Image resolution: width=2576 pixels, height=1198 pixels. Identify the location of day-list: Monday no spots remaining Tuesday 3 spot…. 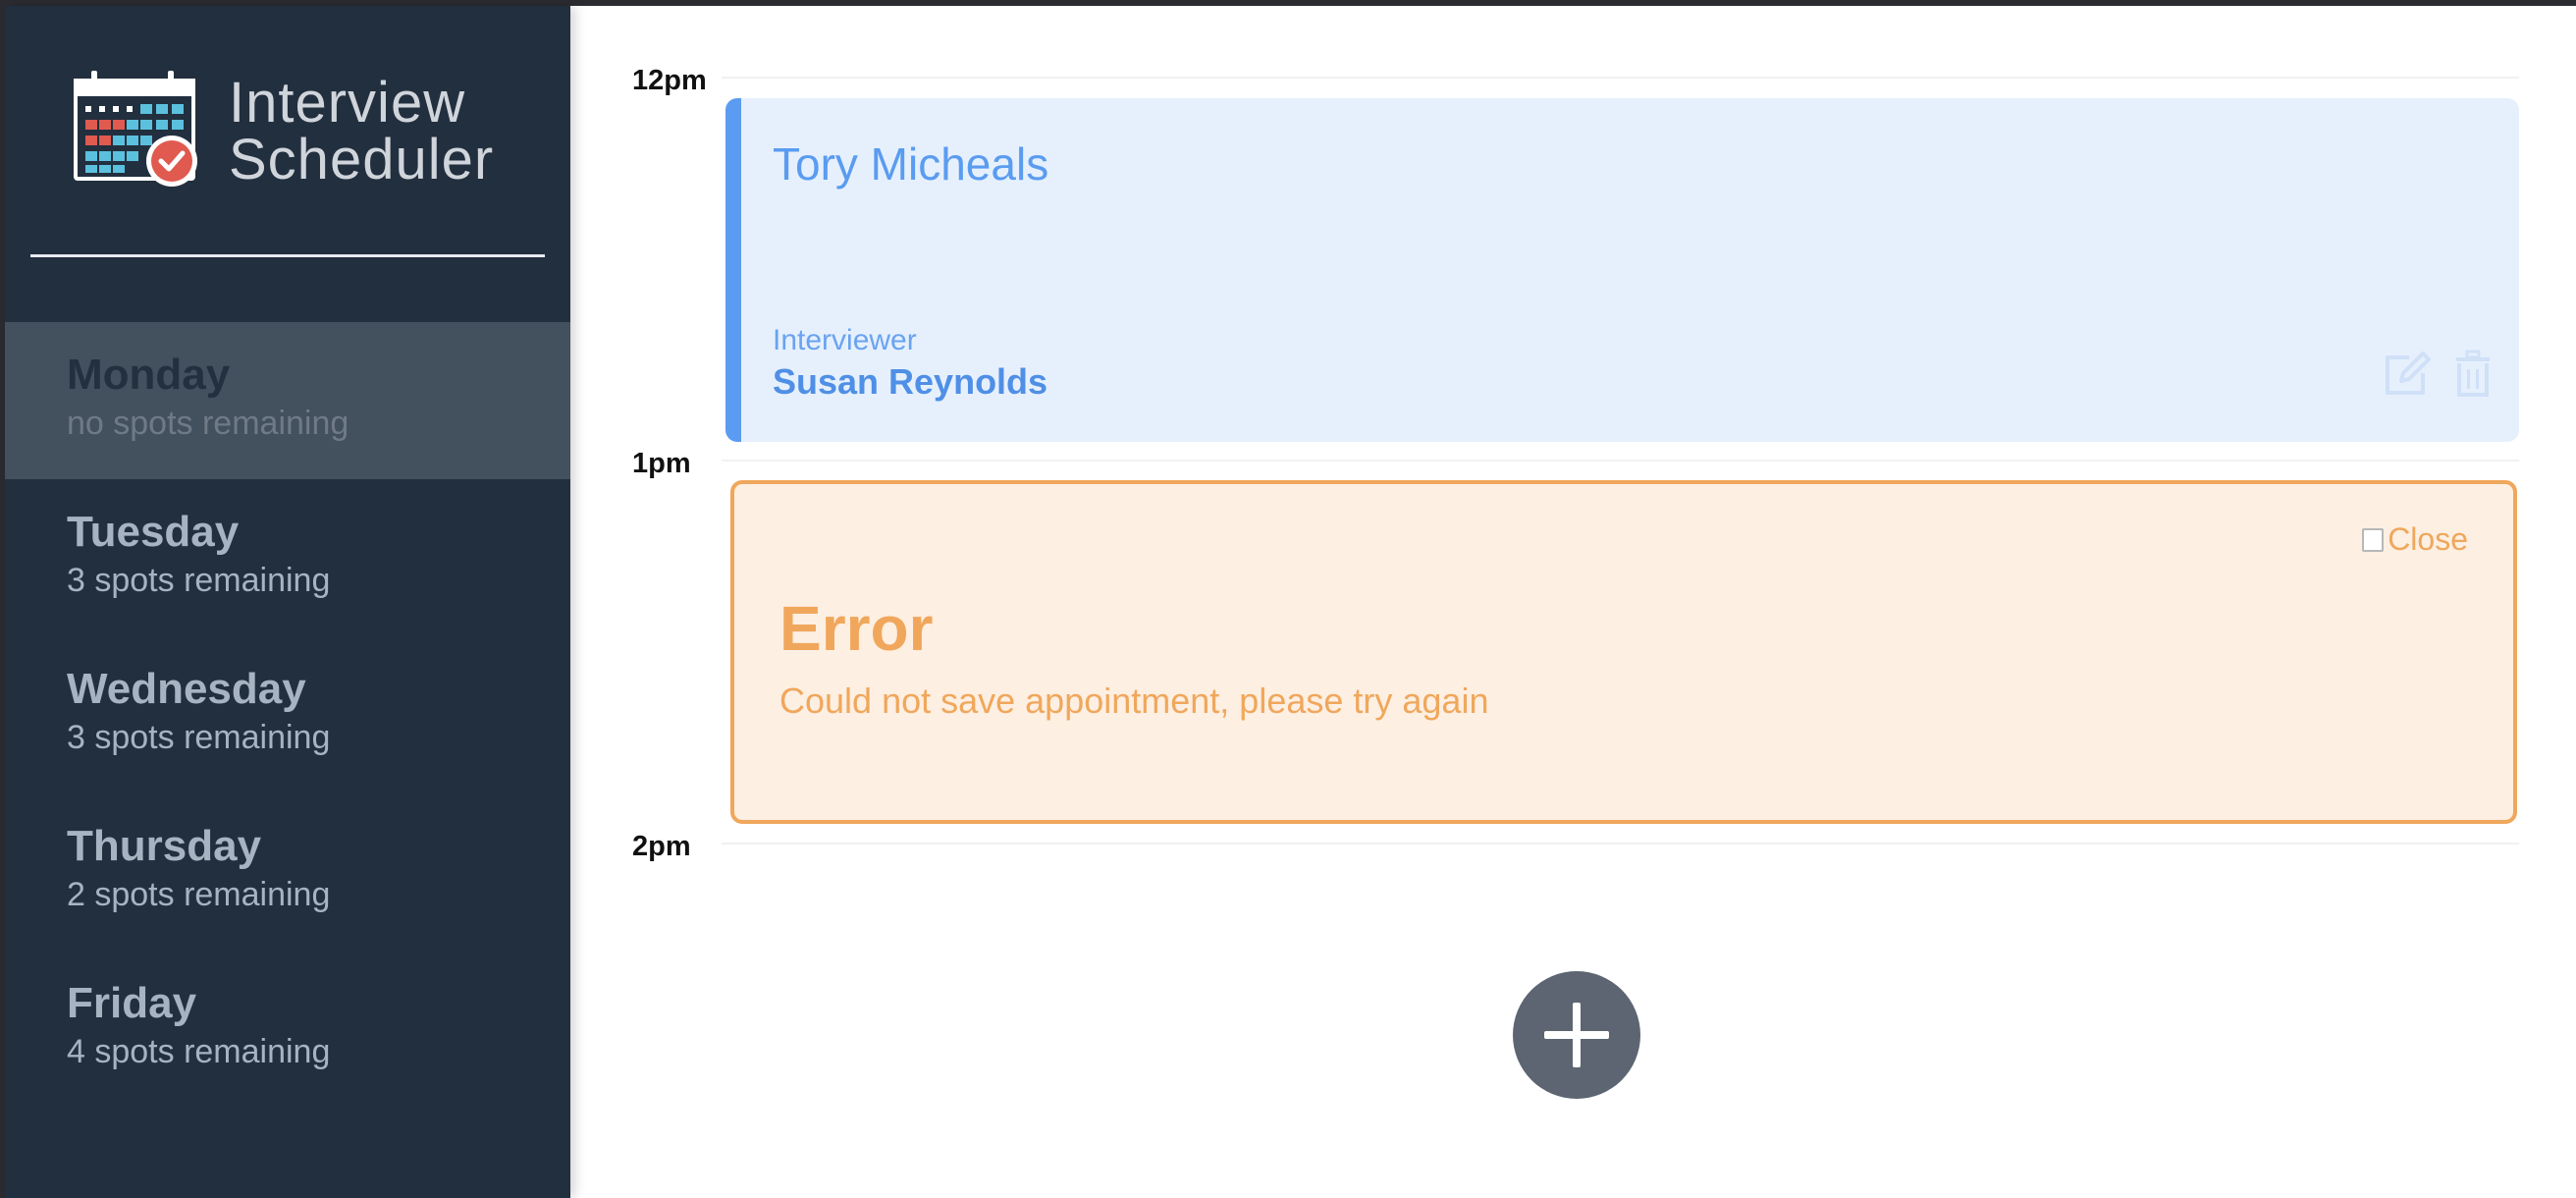
(287, 715).